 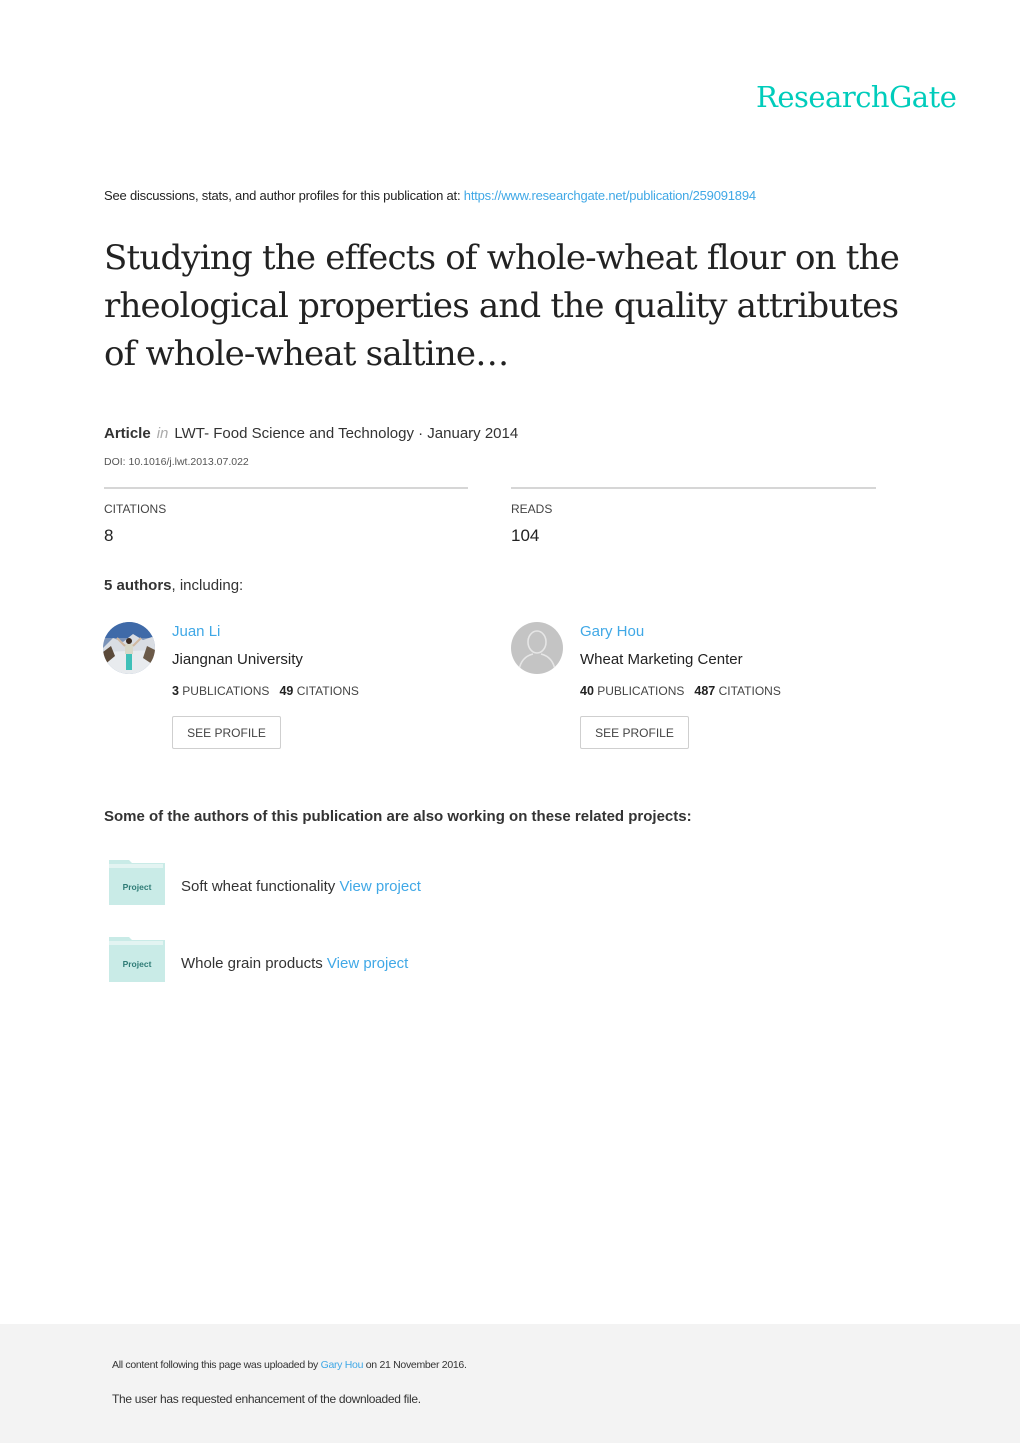 I want to click on authors-count: 5 authors, including:, so click(x=173, y=585).